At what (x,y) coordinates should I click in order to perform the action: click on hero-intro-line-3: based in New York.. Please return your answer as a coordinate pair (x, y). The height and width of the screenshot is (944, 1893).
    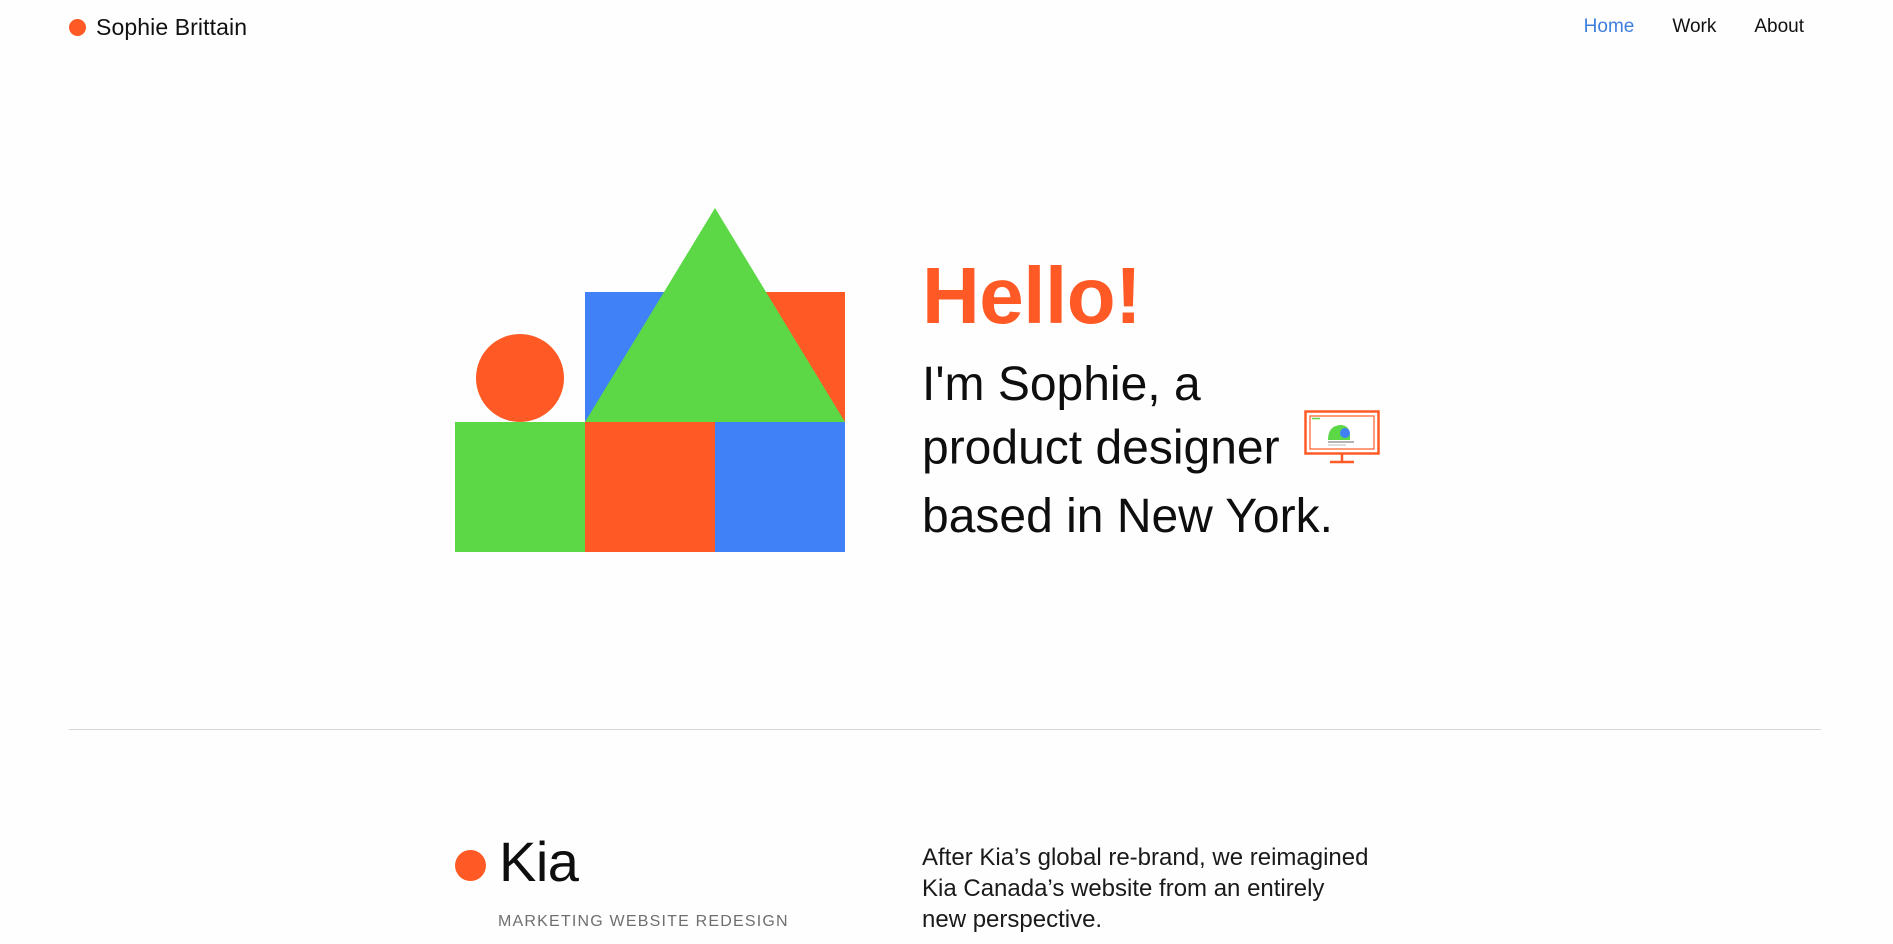
    Looking at the image, I should click on (1127, 516).